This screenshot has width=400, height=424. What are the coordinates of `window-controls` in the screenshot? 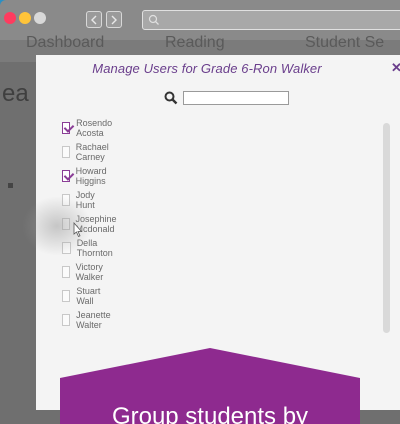 It's located at (25, 18).